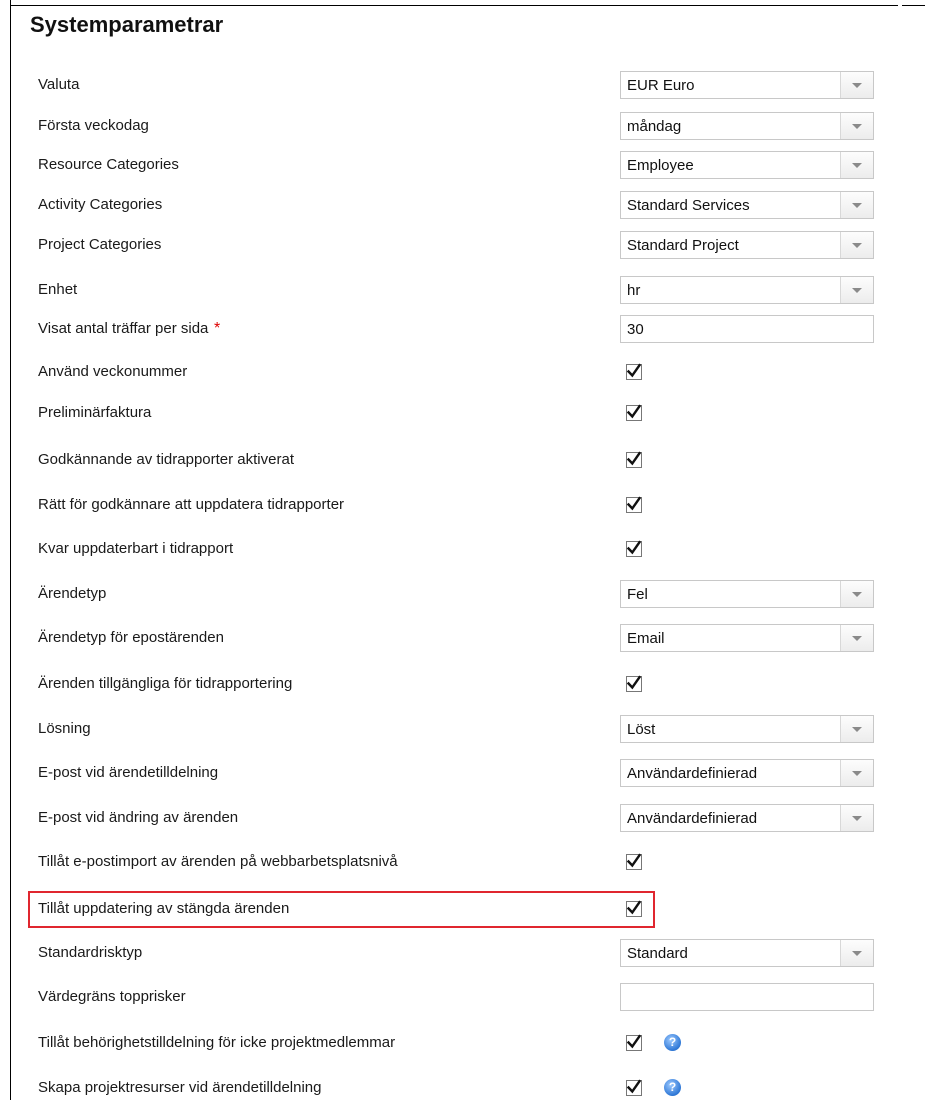 Image resolution: width=925 pixels, height=1102 pixels. I want to click on setting-label: Project Categories, so click(100, 244).